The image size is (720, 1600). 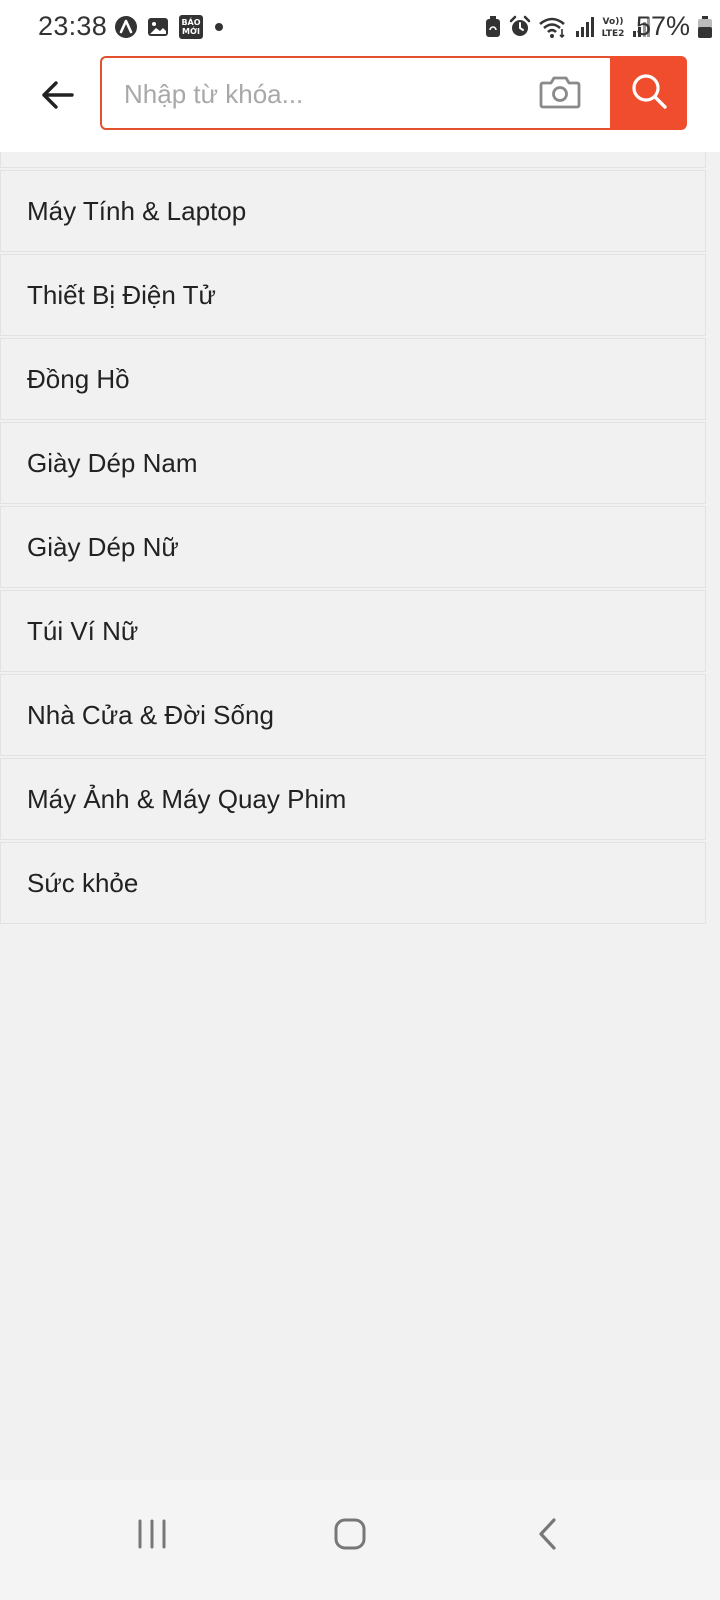 What do you see at coordinates (353, 295) in the screenshot?
I see `category-item-electronics: Thiết Bị Điện Tử` at bounding box center [353, 295].